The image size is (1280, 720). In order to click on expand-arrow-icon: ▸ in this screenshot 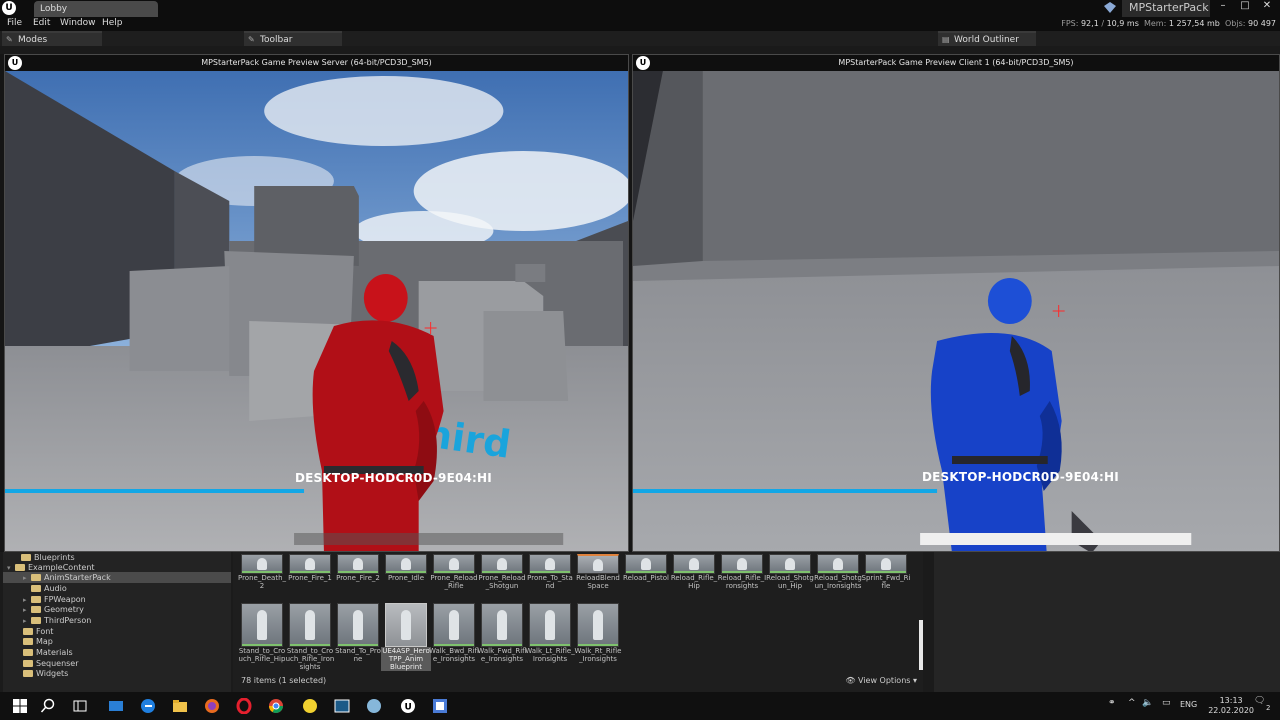, I will do `click(27, 578)`.